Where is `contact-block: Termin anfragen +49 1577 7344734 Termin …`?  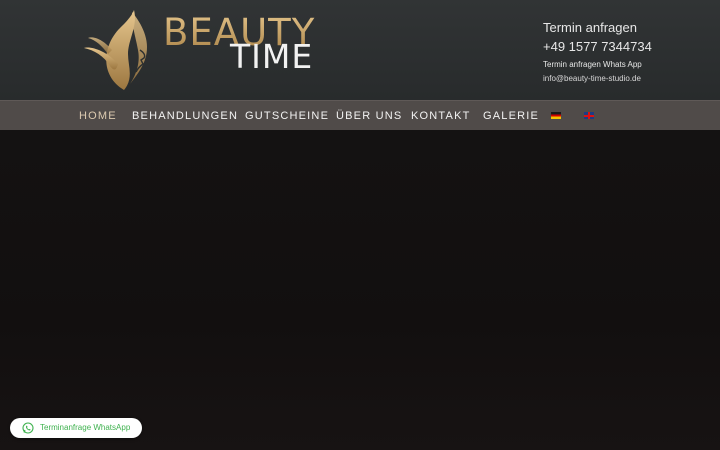 contact-block: Termin anfragen +49 1577 7344734 Termin … is located at coordinates (597, 51).